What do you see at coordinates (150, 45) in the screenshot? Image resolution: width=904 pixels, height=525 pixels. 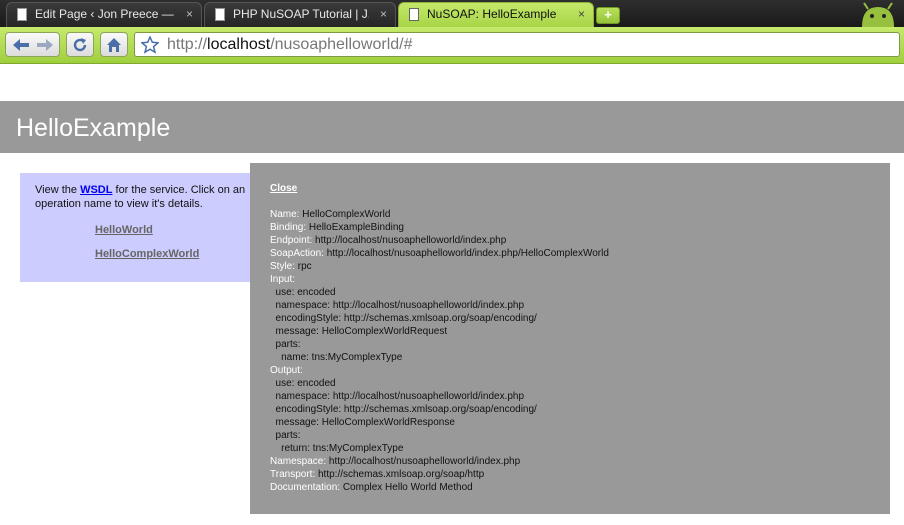 I see `bookmark-star-icon` at bounding box center [150, 45].